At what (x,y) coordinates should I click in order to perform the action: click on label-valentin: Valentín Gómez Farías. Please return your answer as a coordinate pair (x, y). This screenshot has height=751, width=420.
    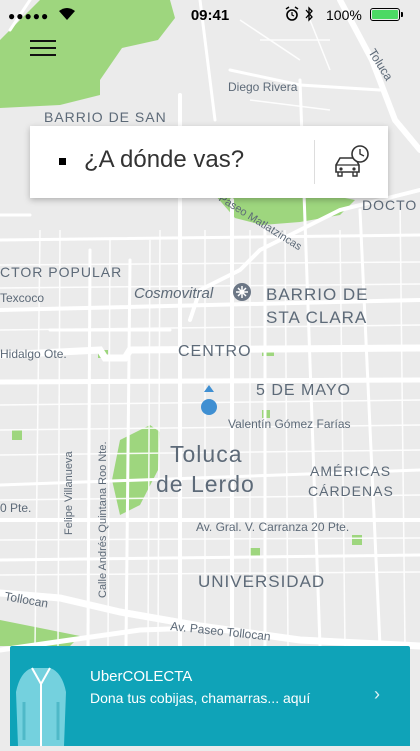
    Looking at the image, I should click on (289, 424).